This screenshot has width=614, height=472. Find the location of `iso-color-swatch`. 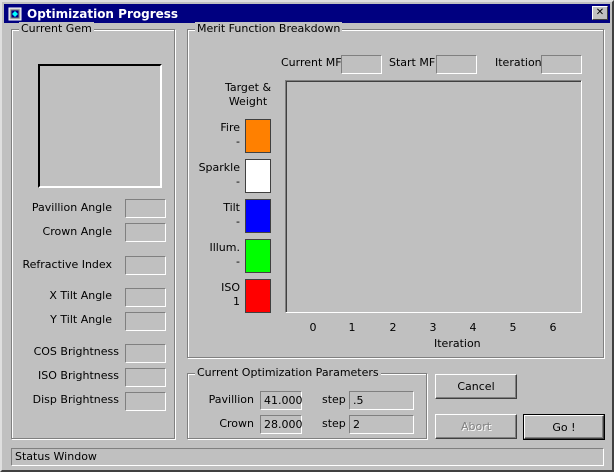

iso-color-swatch is located at coordinates (258, 296).